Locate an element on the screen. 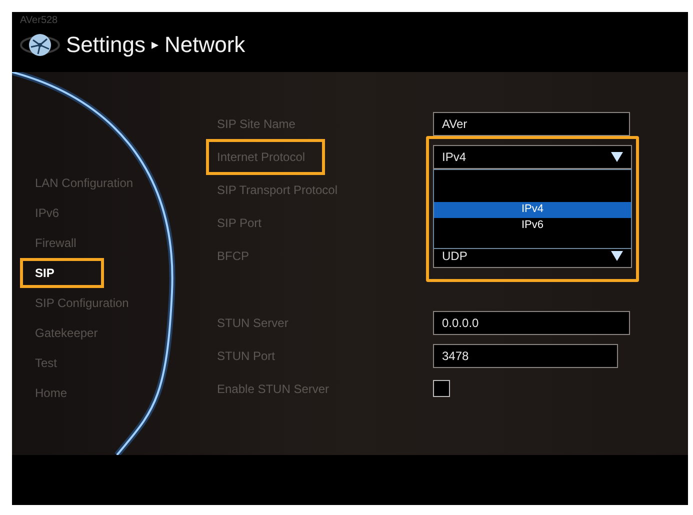  dropdown: IPv4 is located at coordinates (532, 156).